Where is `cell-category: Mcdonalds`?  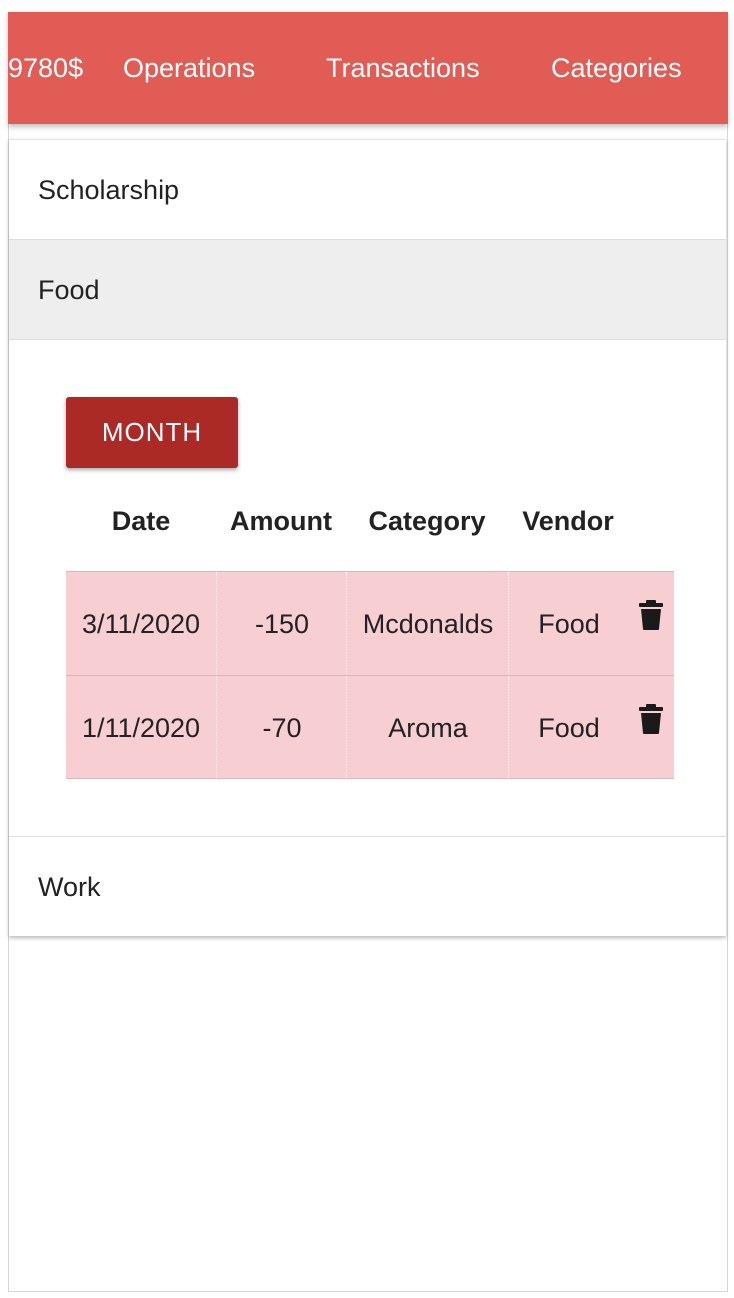
cell-category: Mcdonalds is located at coordinates (427, 623).